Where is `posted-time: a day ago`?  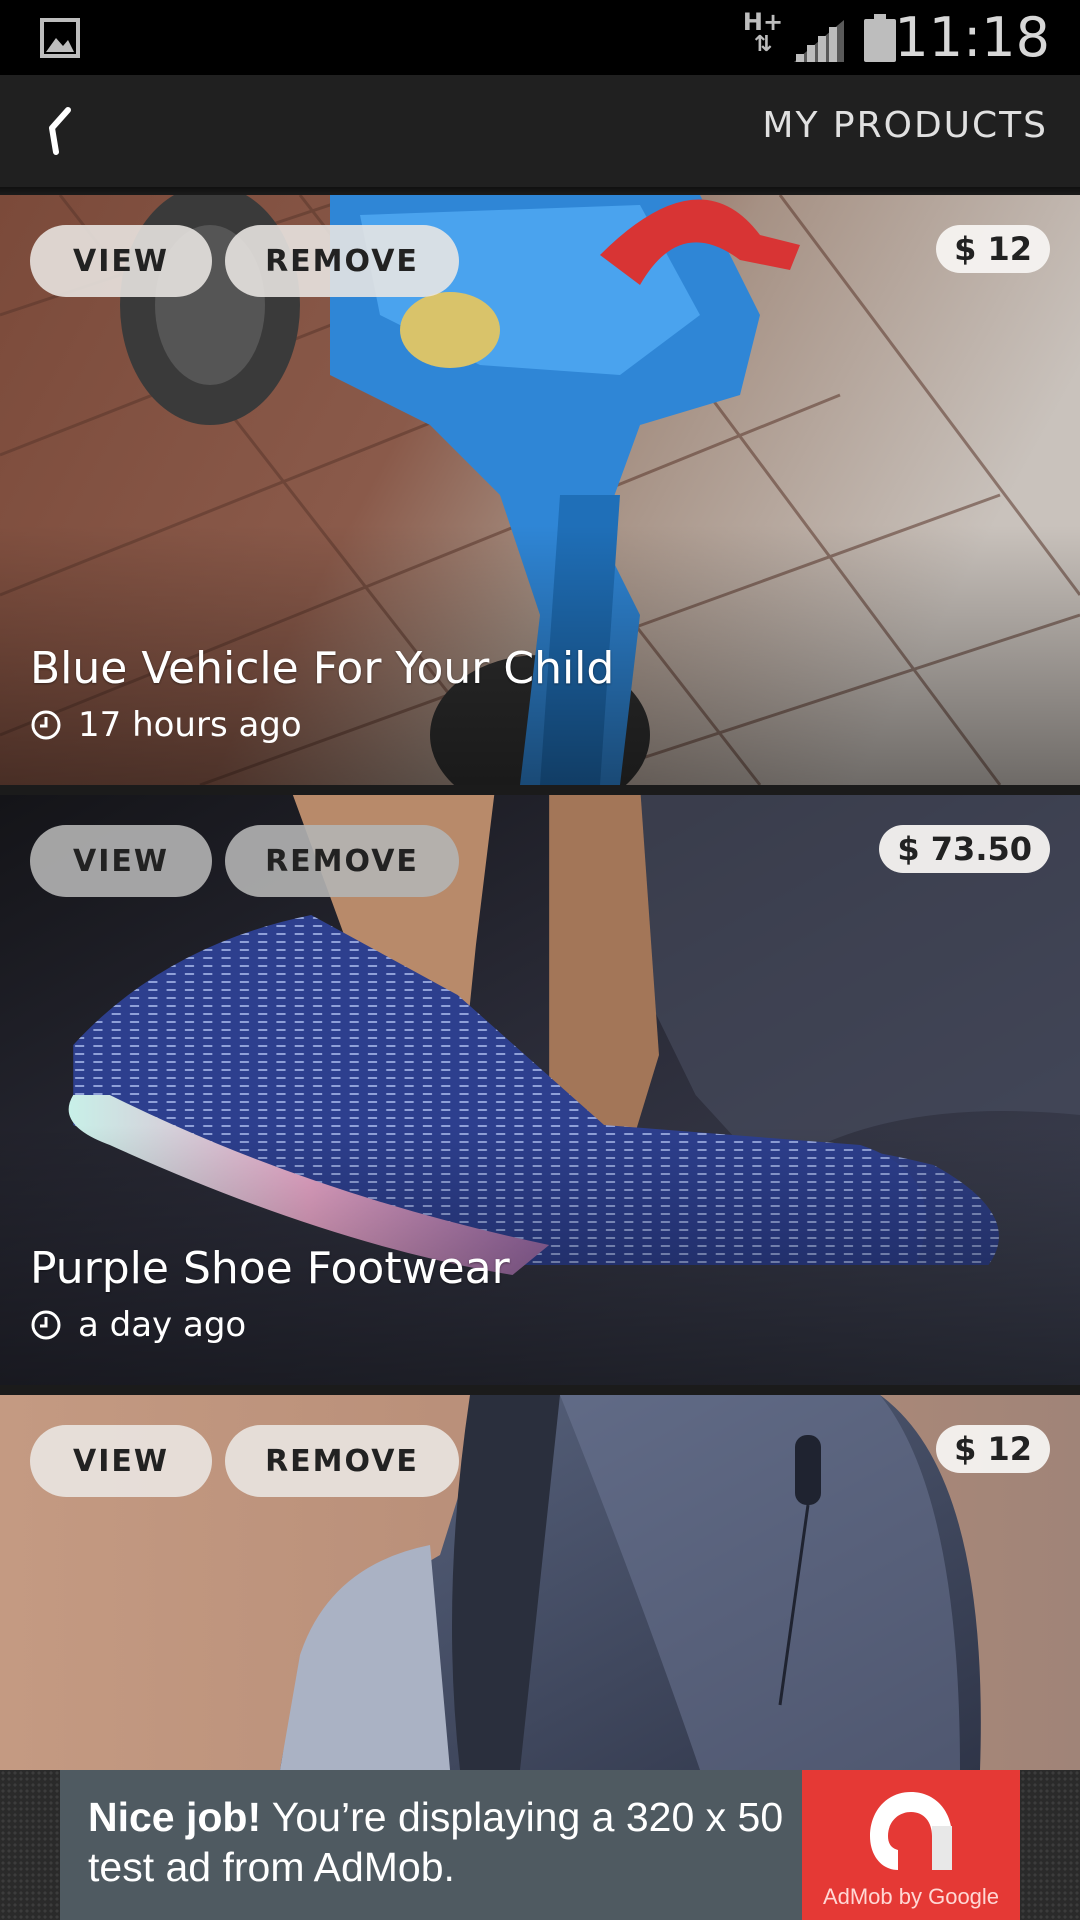
posted-time: a day ago is located at coordinates (138, 1325).